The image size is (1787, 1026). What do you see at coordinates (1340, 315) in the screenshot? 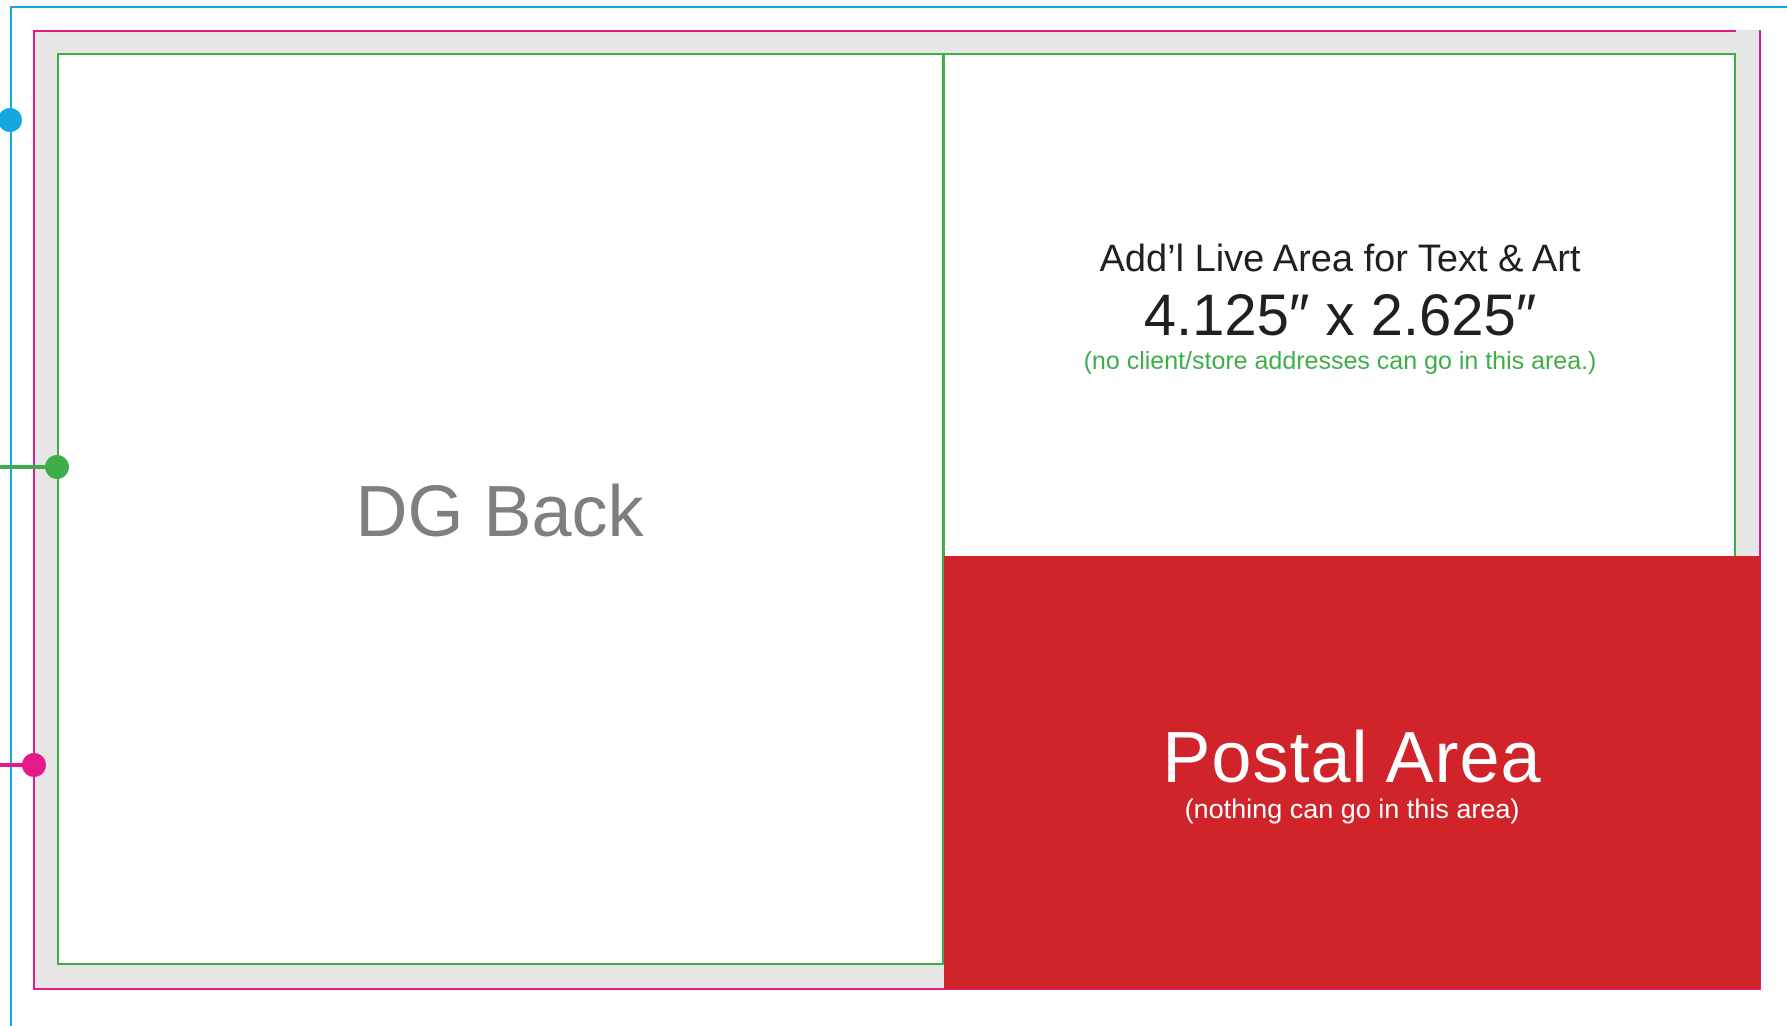
I see `live-area-dimensions: 4.125″ x 2.625″` at bounding box center [1340, 315].